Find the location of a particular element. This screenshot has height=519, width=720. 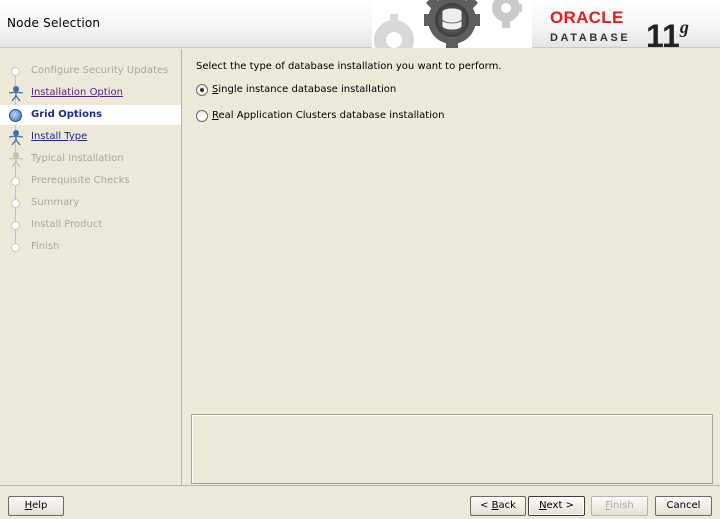

nav-item-typical-installation: Typical Installation is located at coordinates (90, 159).